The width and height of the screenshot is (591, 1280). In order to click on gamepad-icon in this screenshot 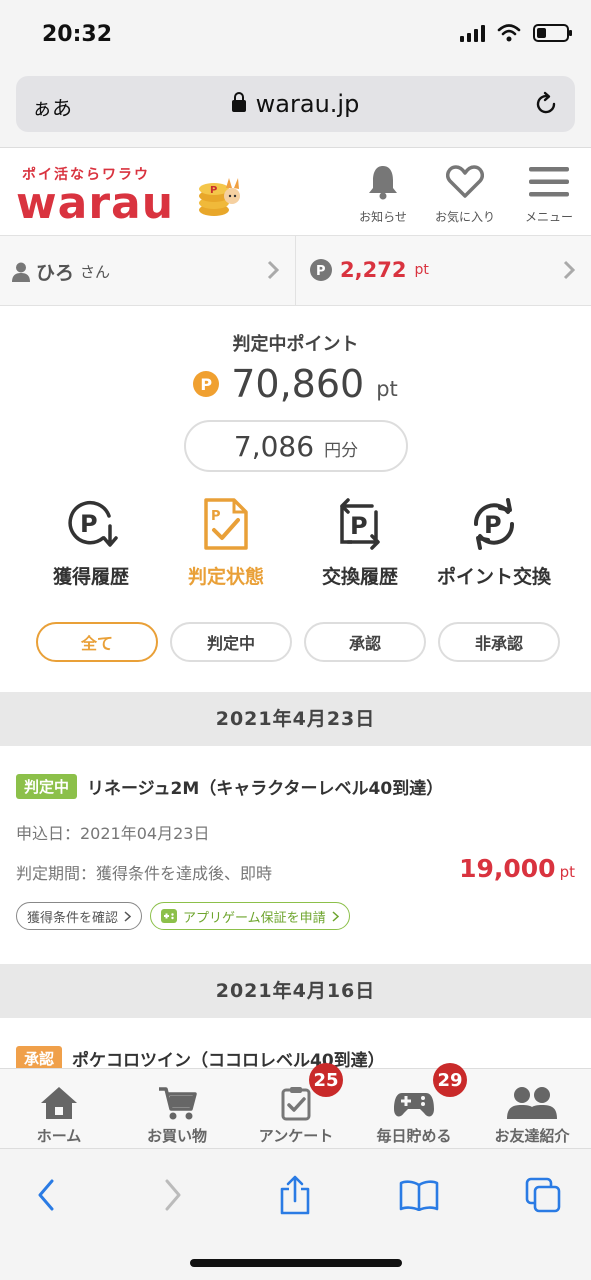, I will do `click(414, 1105)`.